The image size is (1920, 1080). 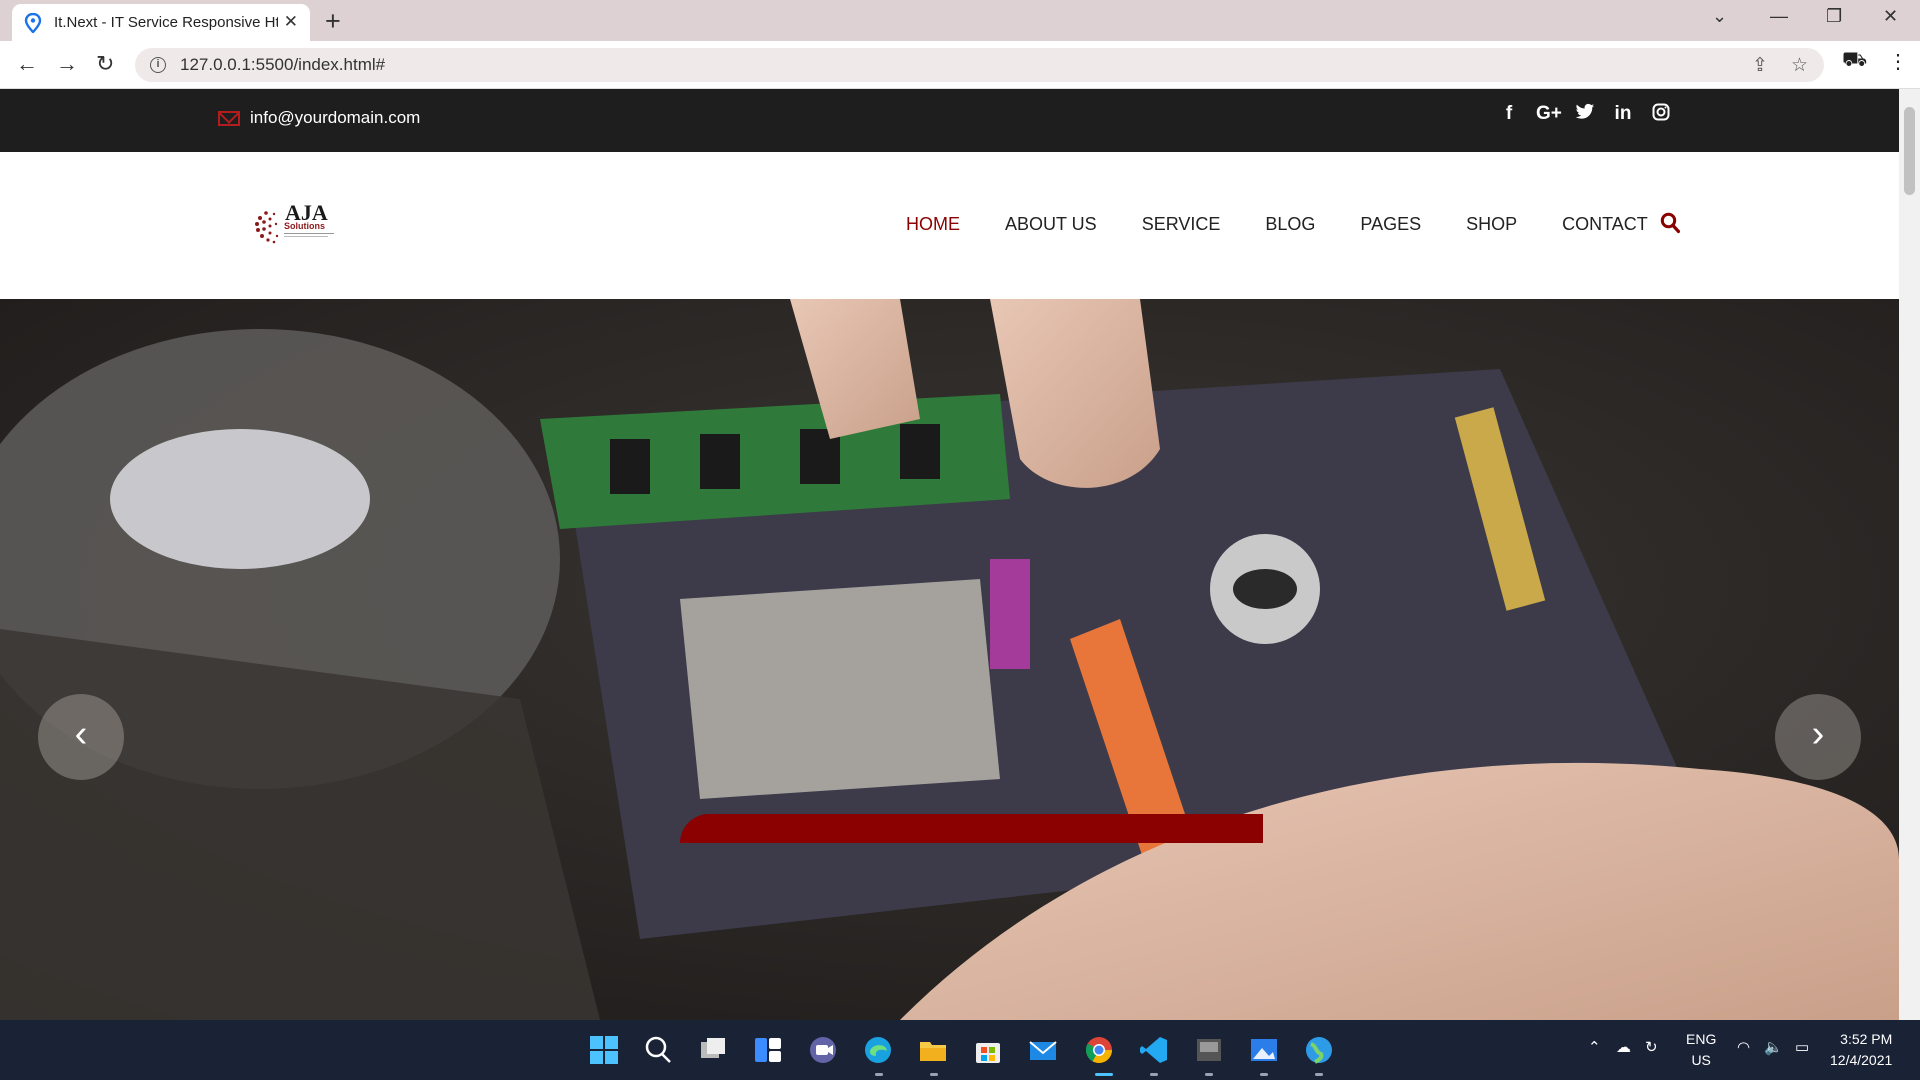 I want to click on lang-line1: ENG, so click(x=1701, y=1039).